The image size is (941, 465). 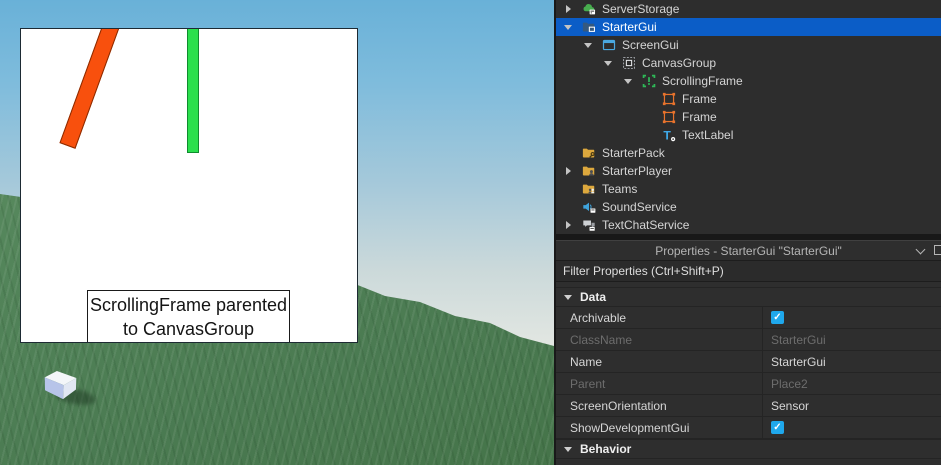 What do you see at coordinates (748, 318) in the screenshot?
I see `property-row-archivable: Archivable ✓` at bounding box center [748, 318].